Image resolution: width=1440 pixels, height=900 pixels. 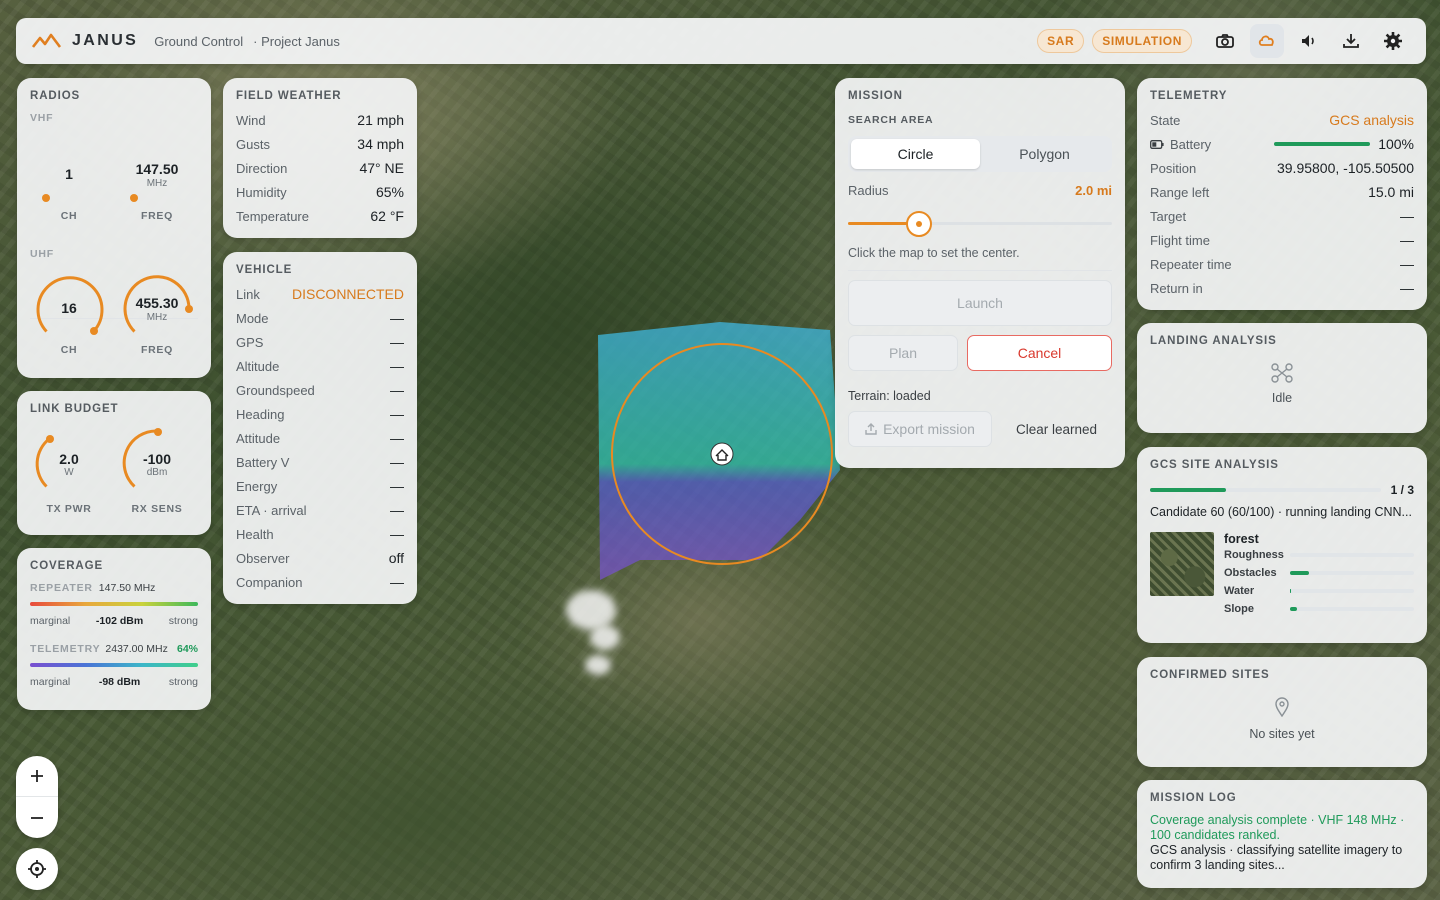 What do you see at coordinates (915, 154) in the screenshot?
I see `tab-circle: Circle` at bounding box center [915, 154].